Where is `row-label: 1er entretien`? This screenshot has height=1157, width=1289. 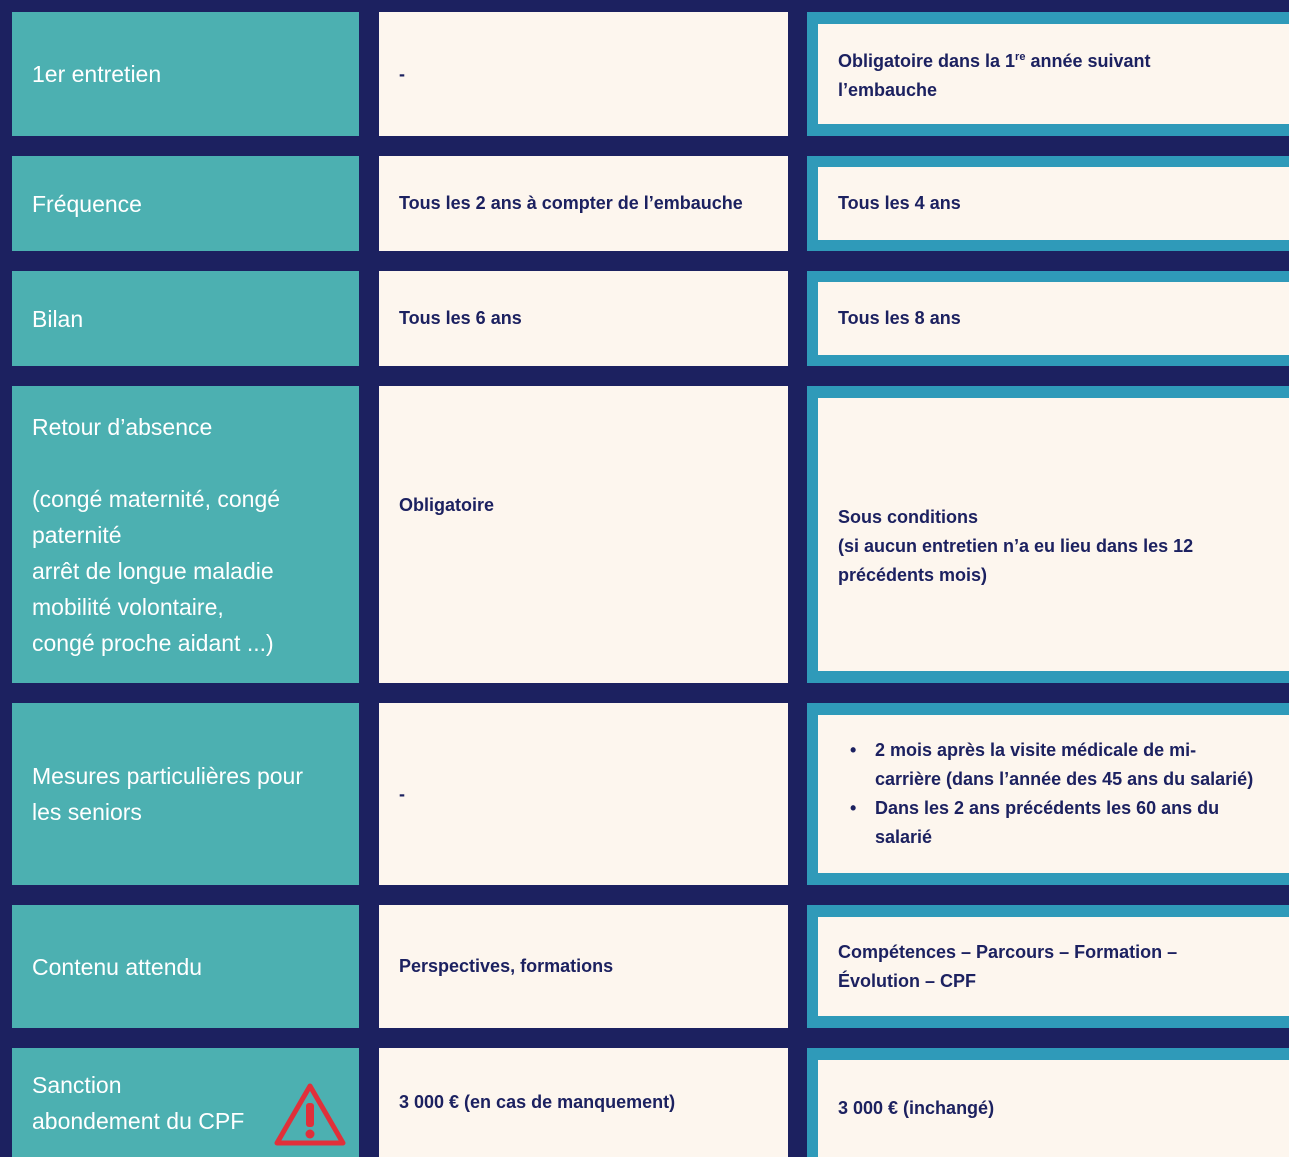 row-label: 1er entretien is located at coordinates (185, 74).